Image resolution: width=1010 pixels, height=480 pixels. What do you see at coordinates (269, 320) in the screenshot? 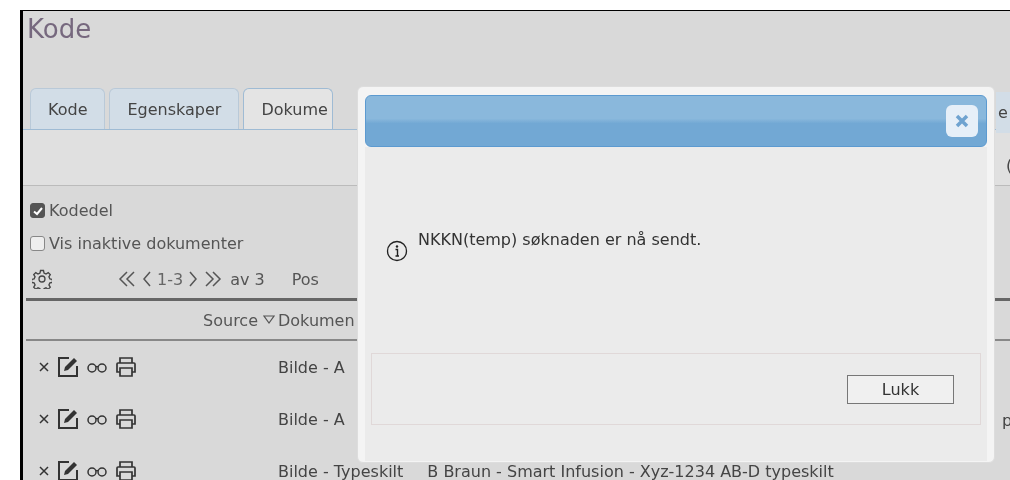
I see `sort-icon` at bounding box center [269, 320].